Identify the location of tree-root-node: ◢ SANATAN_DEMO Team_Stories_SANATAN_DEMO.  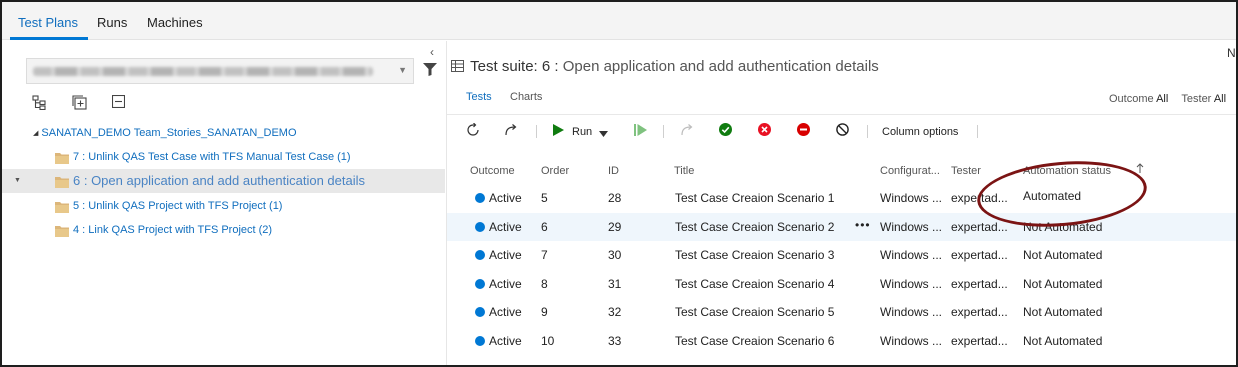
(165, 133).